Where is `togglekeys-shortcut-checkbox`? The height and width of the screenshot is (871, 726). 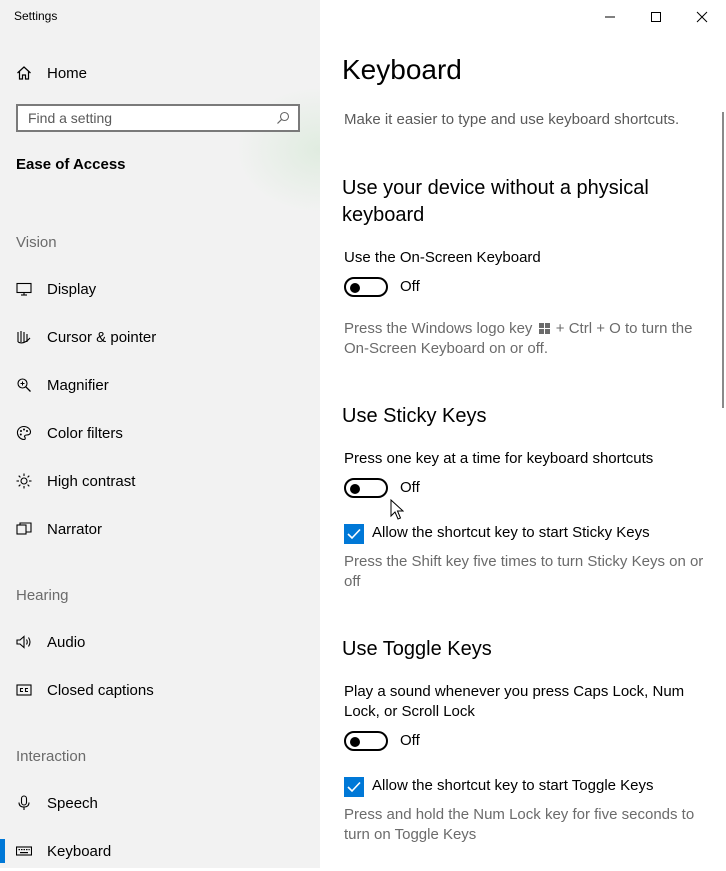
togglekeys-shortcut-checkbox is located at coordinates (354, 787).